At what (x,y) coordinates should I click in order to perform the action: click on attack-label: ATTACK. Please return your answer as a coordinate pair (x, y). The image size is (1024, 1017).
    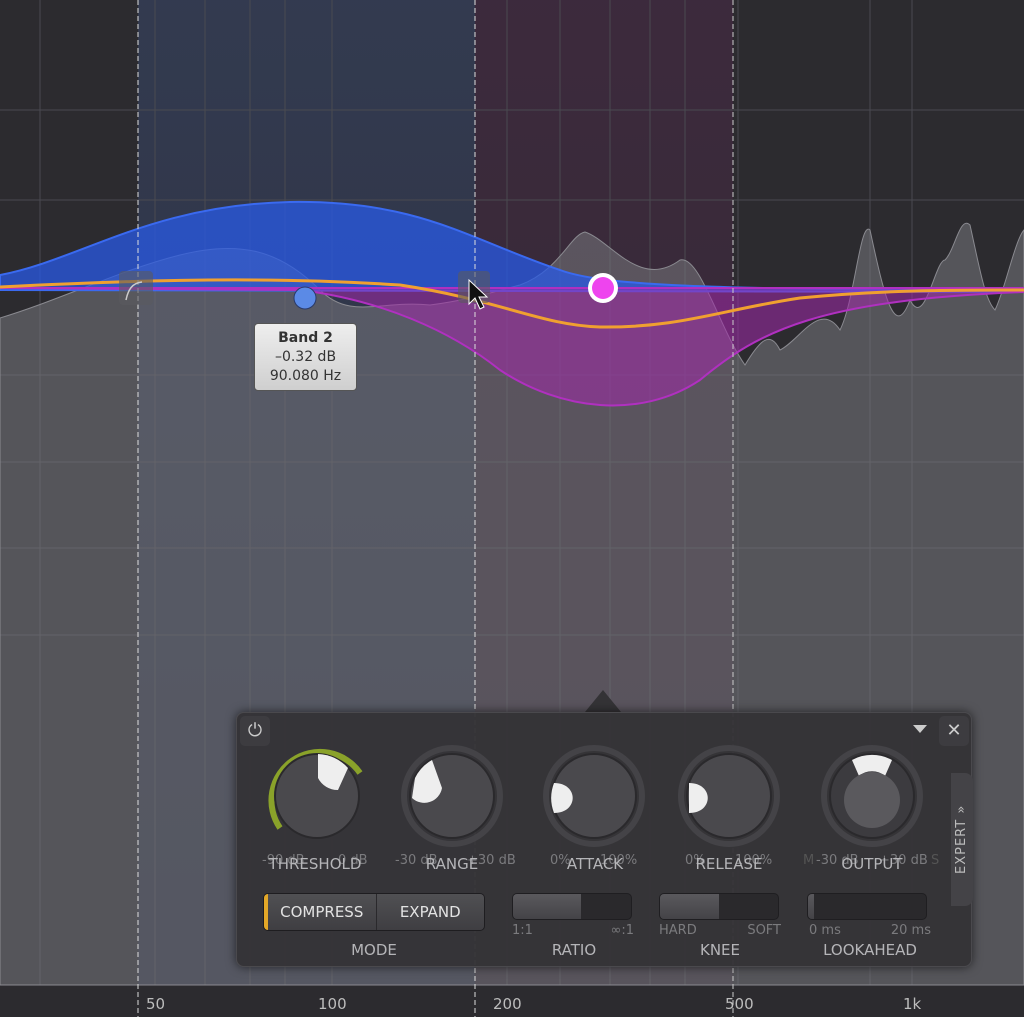
    Looking at the image, I should click on (595, 864).